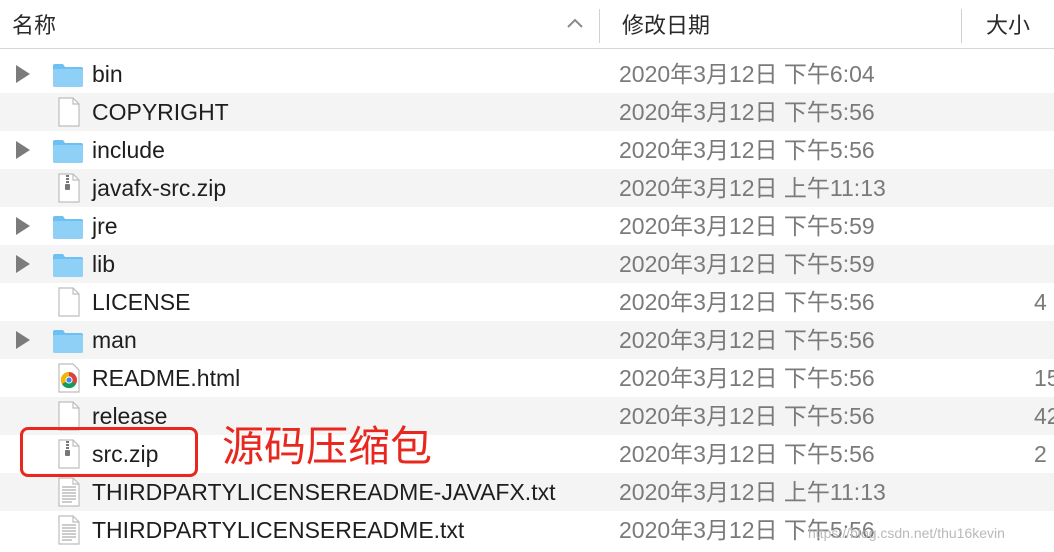  What do you see at coordinates (1044, 416) in the screenshot?
I see `file-size: 42` at bounding box center [1044, 416].